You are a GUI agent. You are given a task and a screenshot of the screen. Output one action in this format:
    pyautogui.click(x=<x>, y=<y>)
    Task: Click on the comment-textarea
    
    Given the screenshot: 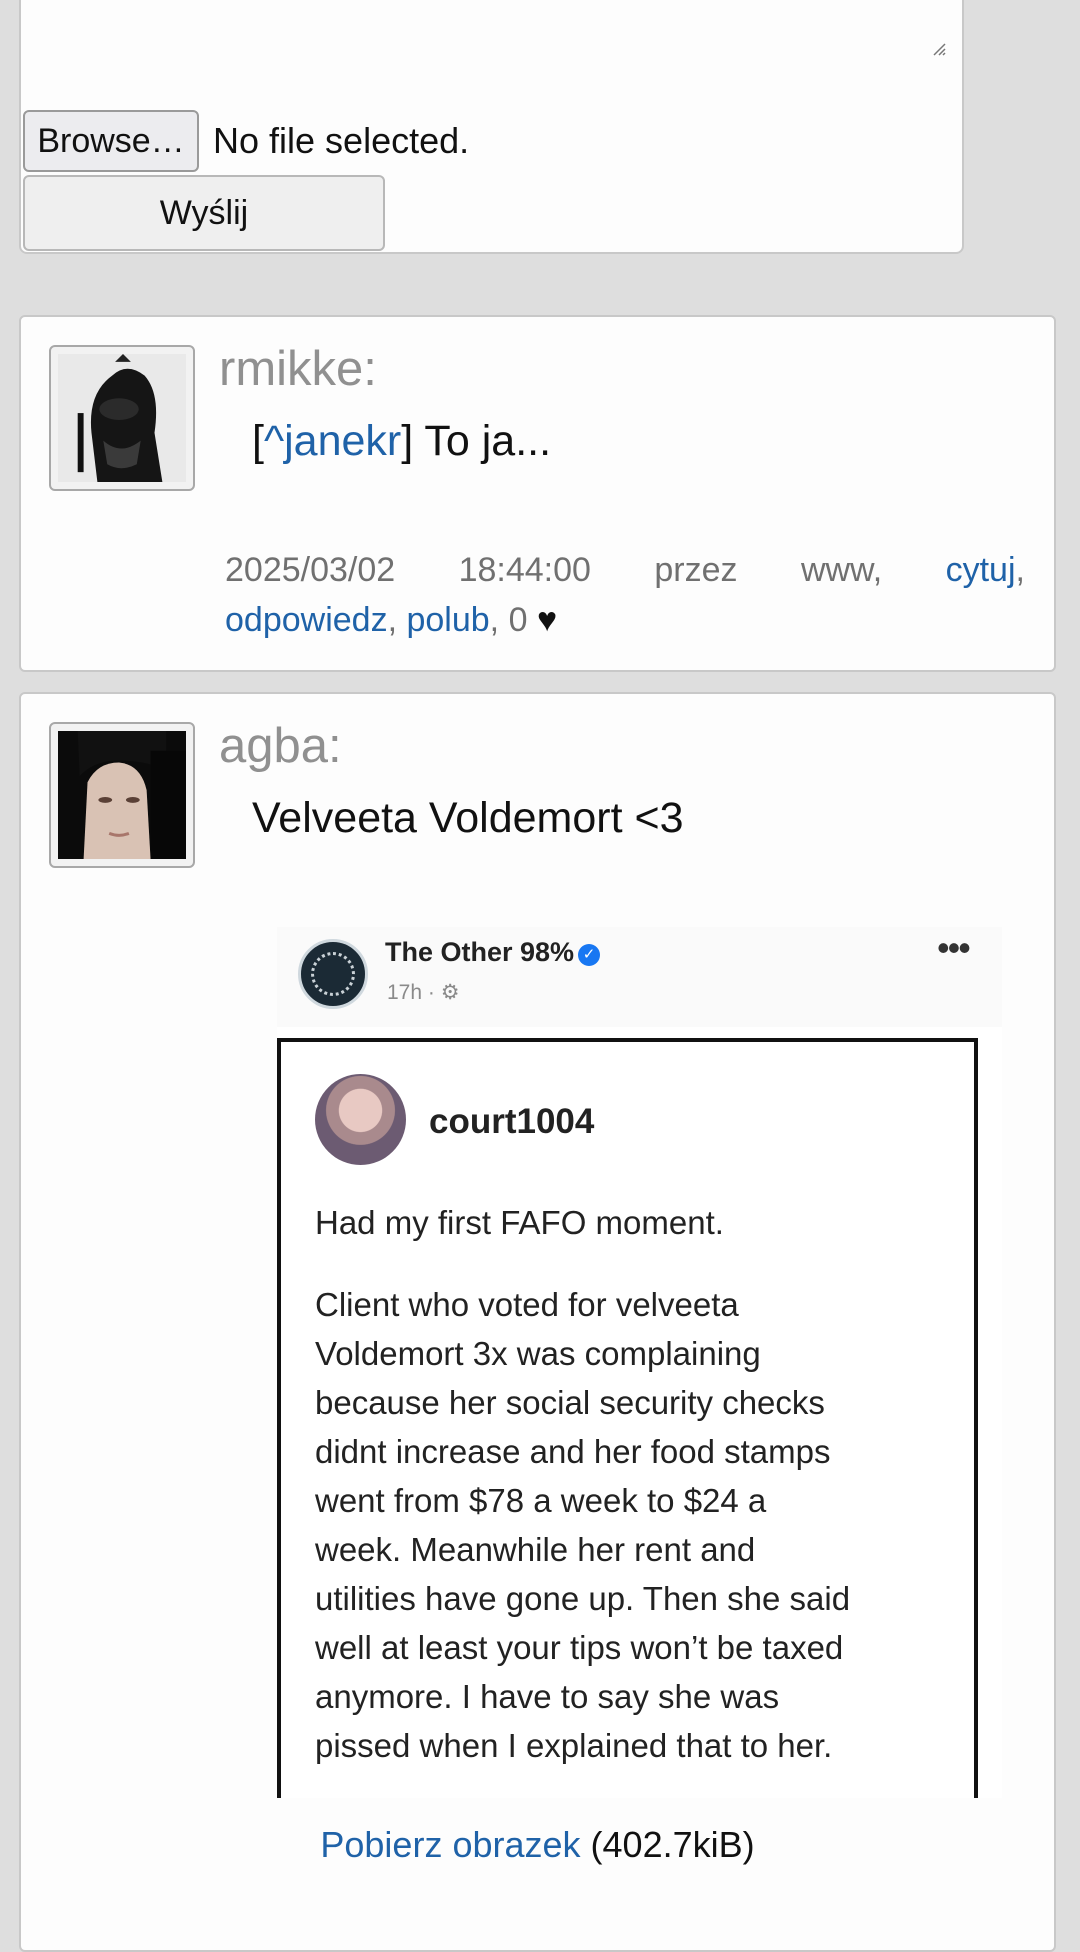 What is the action you would take?
    pyautogui.click(x=491, y=31)
    